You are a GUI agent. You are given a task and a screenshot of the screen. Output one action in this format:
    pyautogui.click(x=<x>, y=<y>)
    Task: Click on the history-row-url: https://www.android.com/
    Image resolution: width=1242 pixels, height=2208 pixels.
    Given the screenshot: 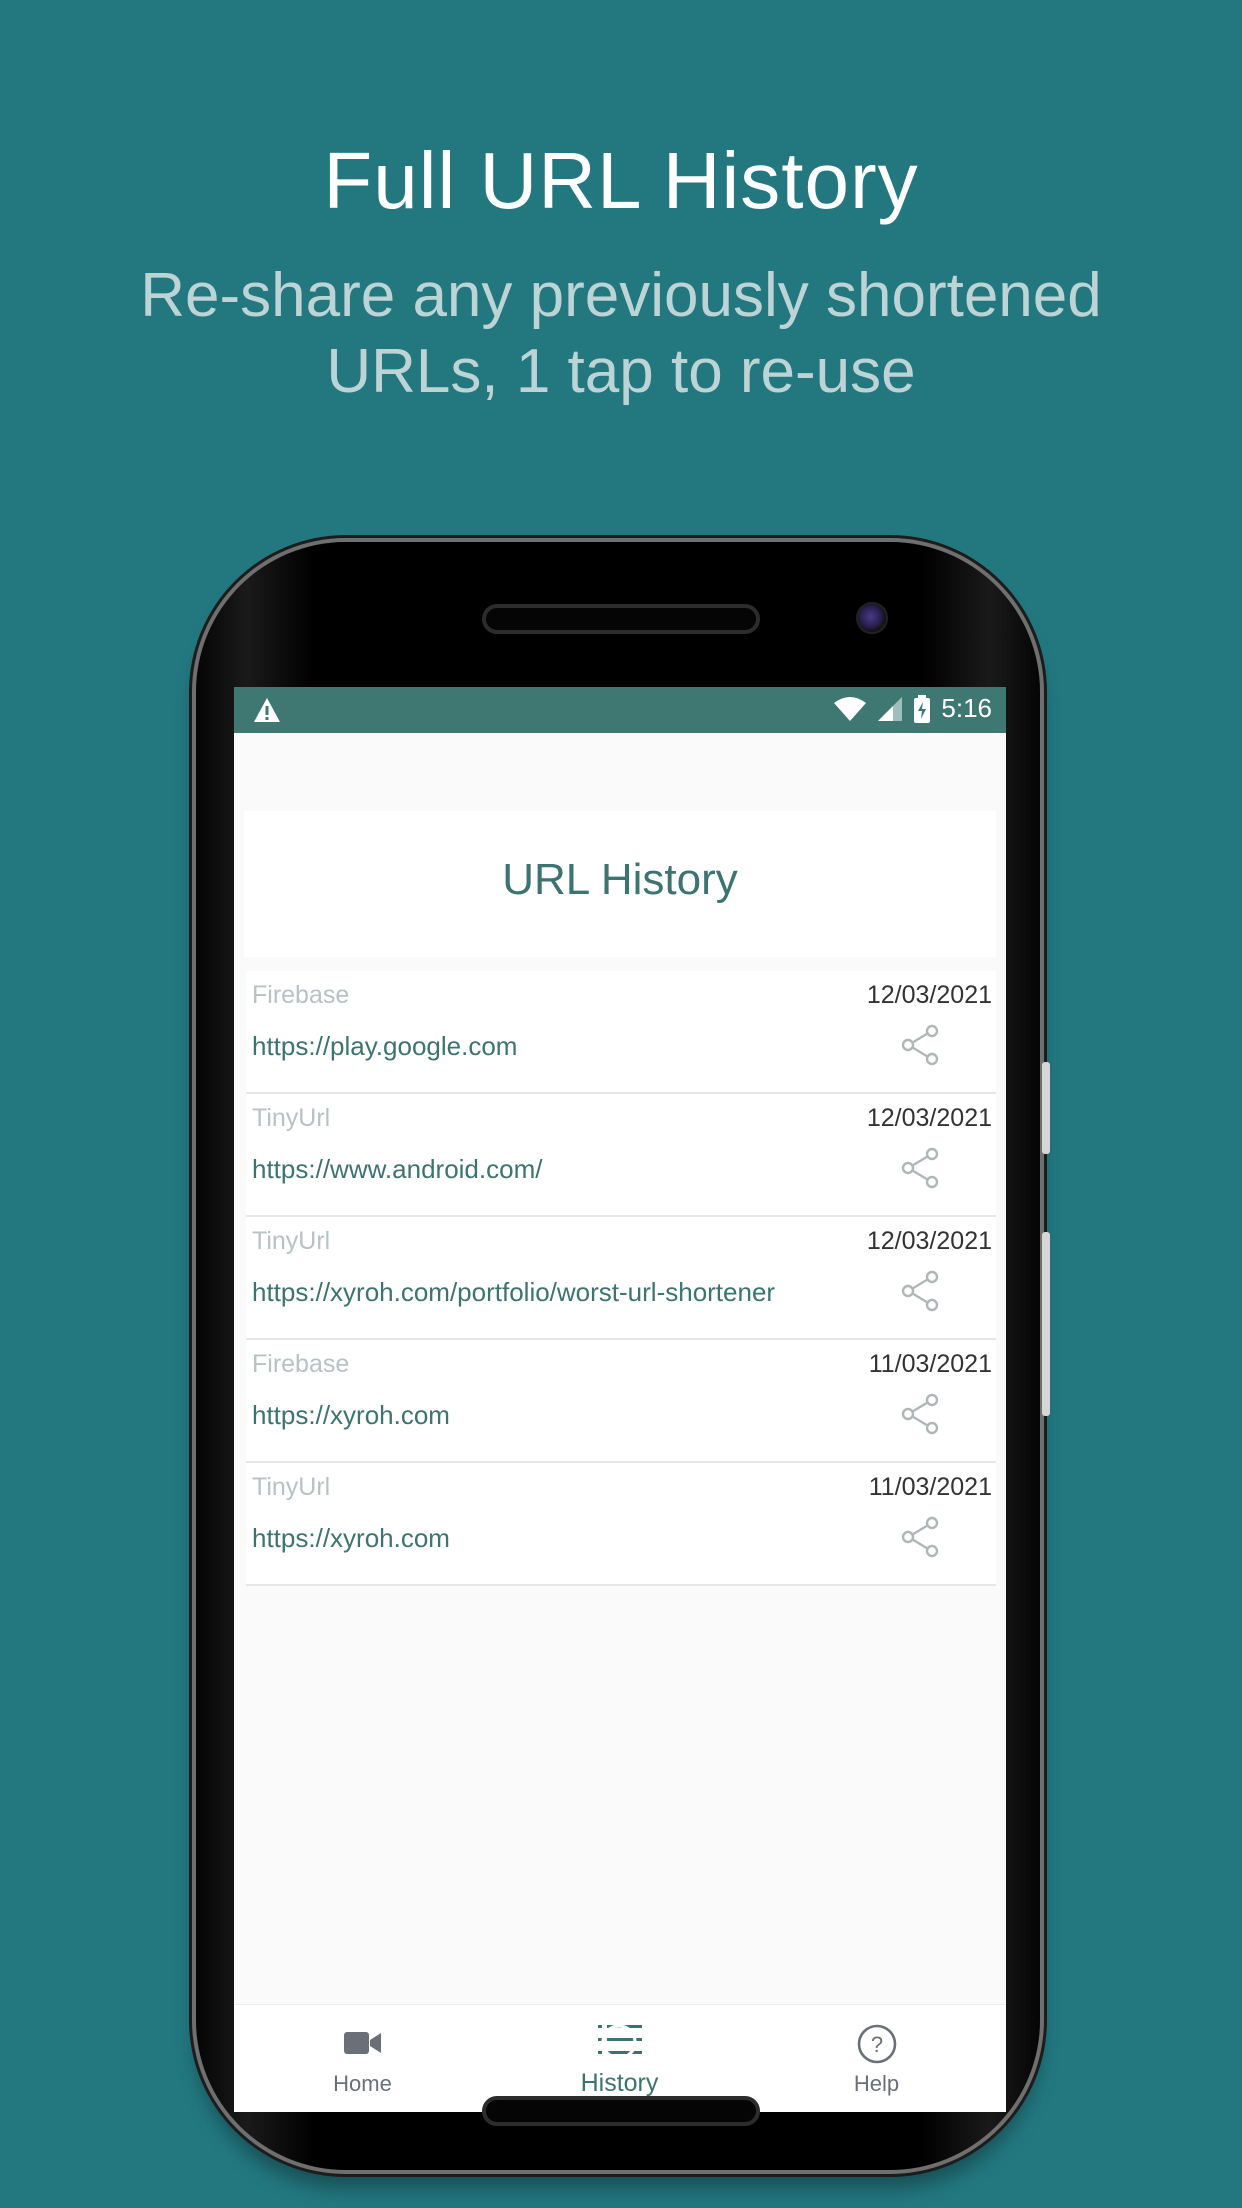 What is the action you would take?
    pyautogui.click(x=397, y=1169)
    